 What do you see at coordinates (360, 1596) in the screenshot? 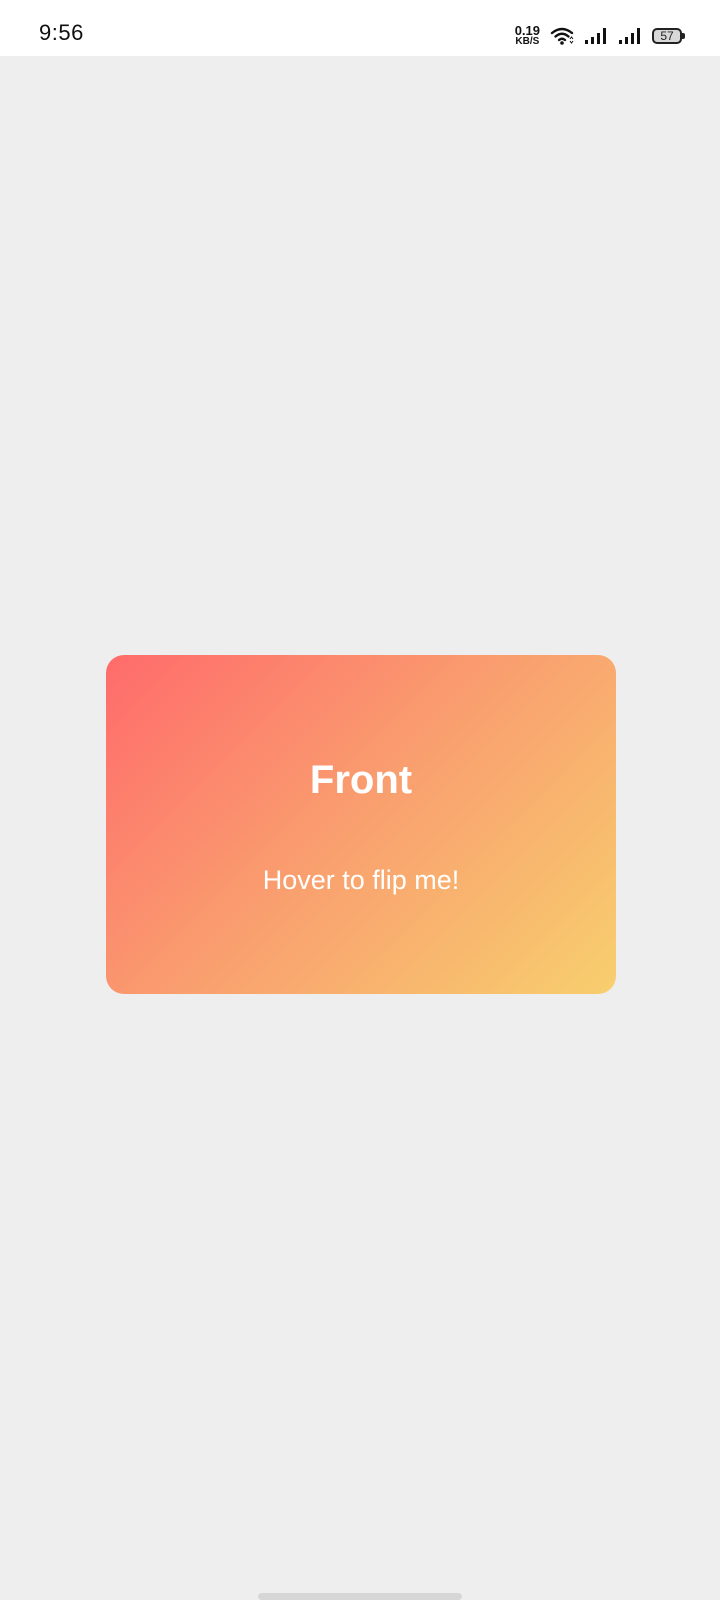
I see `home-indicator` at bounding box center [360, 1596].